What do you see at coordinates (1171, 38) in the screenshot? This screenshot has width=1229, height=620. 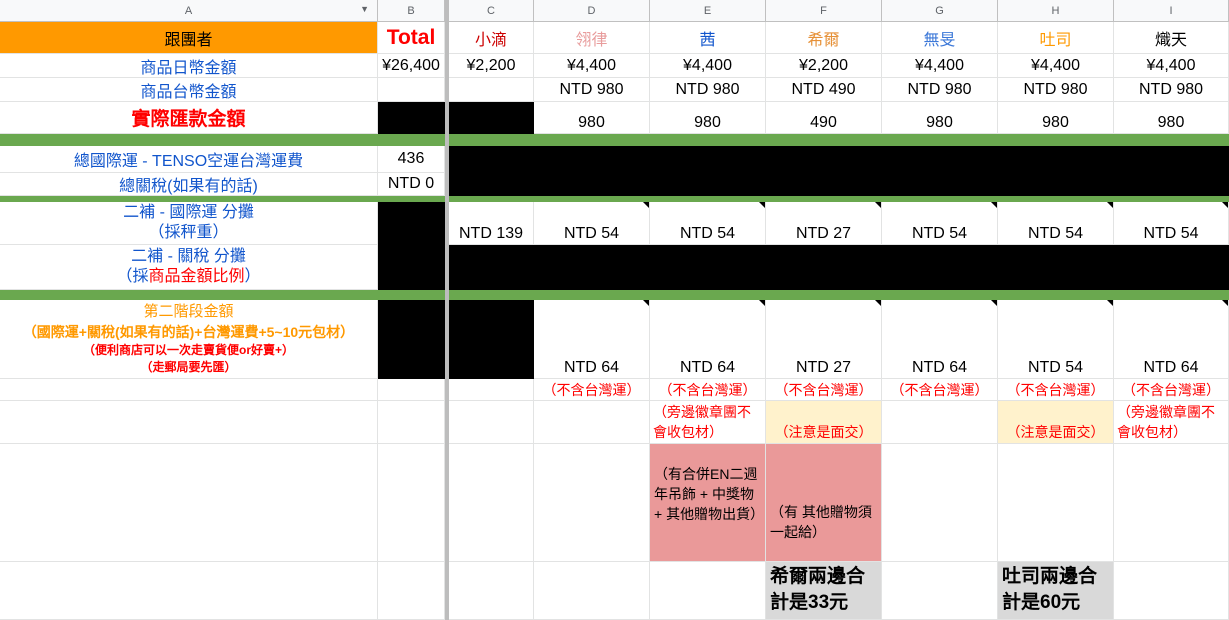 I see `member-name-cell: 熾天` at bounding box center [1171, 38].